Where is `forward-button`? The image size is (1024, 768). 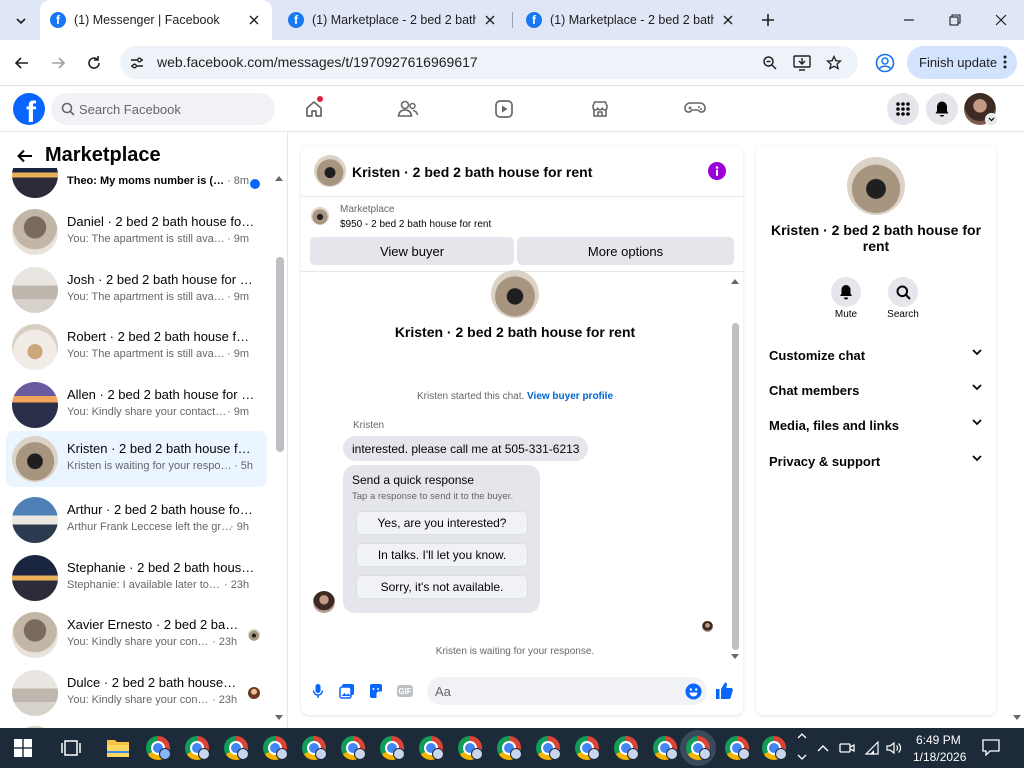
forward-button is located at coordinates (58, 63).